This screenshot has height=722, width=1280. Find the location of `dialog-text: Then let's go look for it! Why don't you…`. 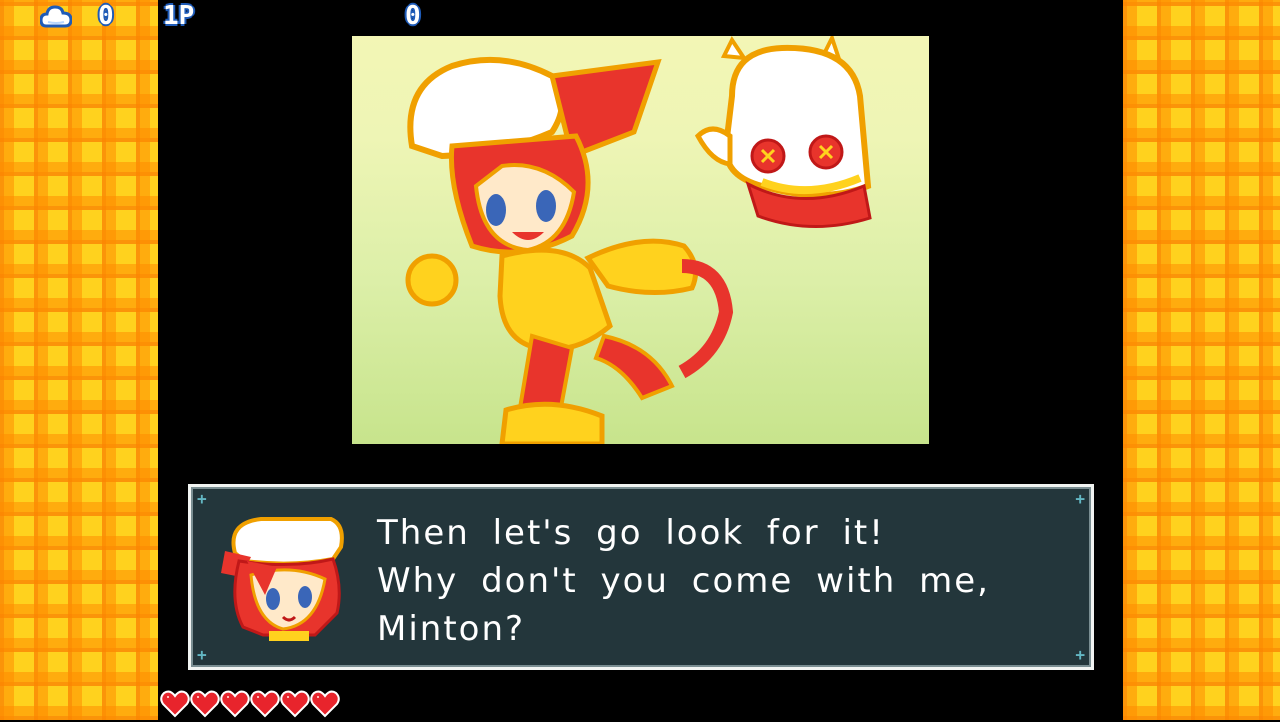

dialog-text: Then let's go look for it! Why don't you… is located at coordinates (717, 581).